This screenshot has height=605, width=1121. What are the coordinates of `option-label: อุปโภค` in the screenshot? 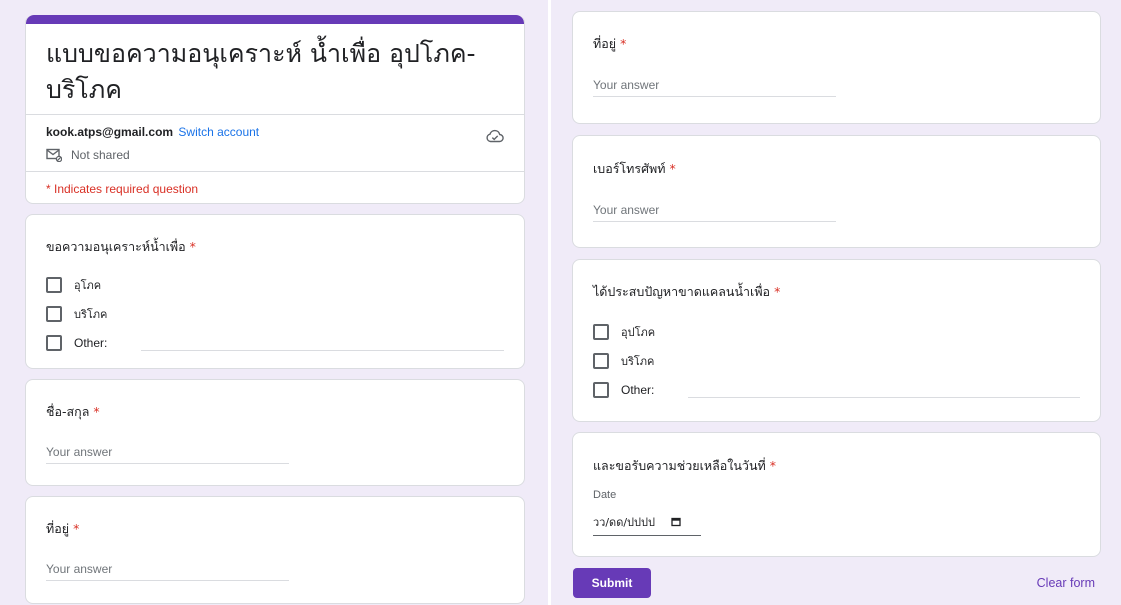 It's located at (638, 332).